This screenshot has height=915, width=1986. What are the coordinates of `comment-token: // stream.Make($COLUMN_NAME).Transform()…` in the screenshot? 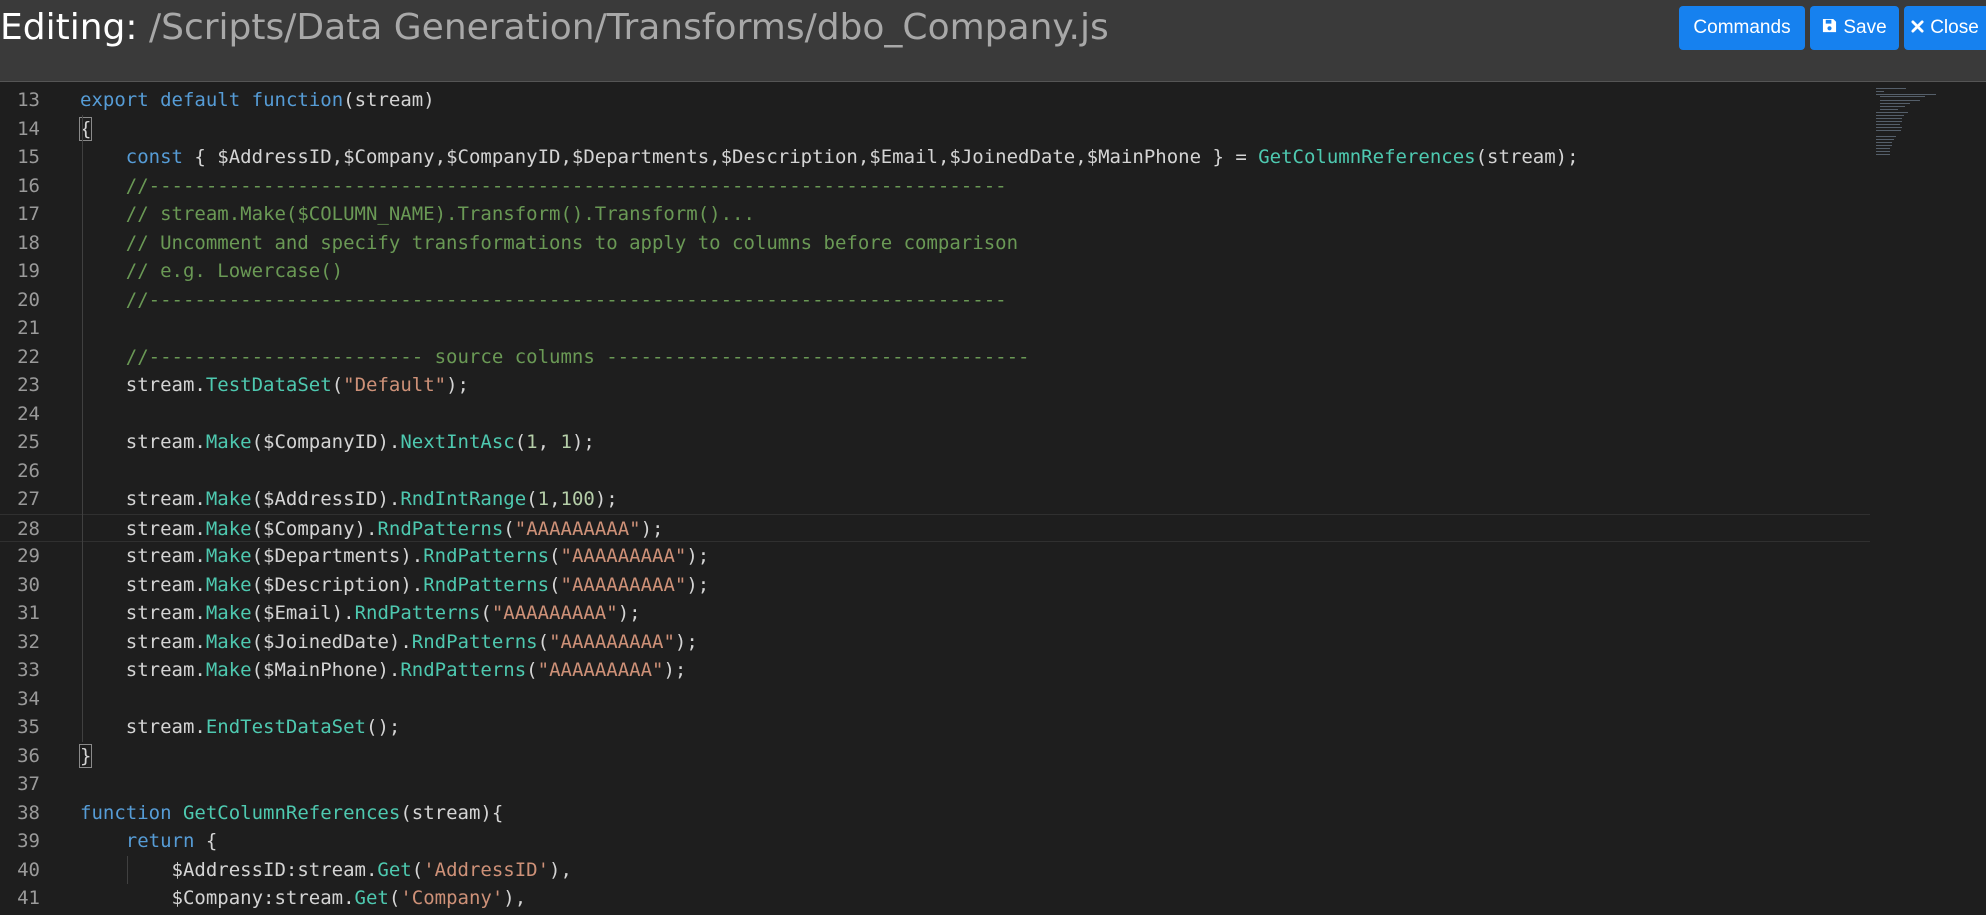 It's located at (440, 214).